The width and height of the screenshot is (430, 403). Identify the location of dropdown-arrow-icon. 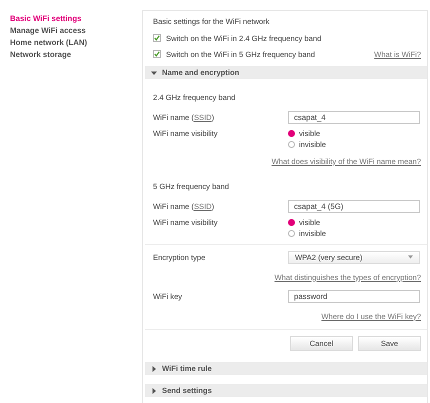
(410, 257).